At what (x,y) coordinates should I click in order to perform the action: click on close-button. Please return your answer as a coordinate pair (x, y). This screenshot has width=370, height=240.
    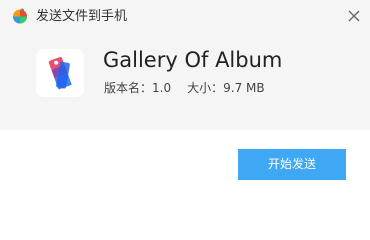
    Looking at the image, I should click on (354, 16).